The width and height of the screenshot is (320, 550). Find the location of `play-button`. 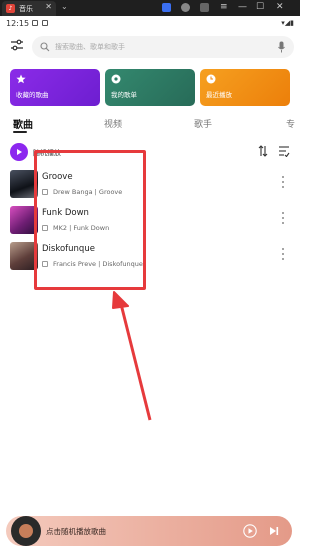

play-button is located at coordinates (250, 531).